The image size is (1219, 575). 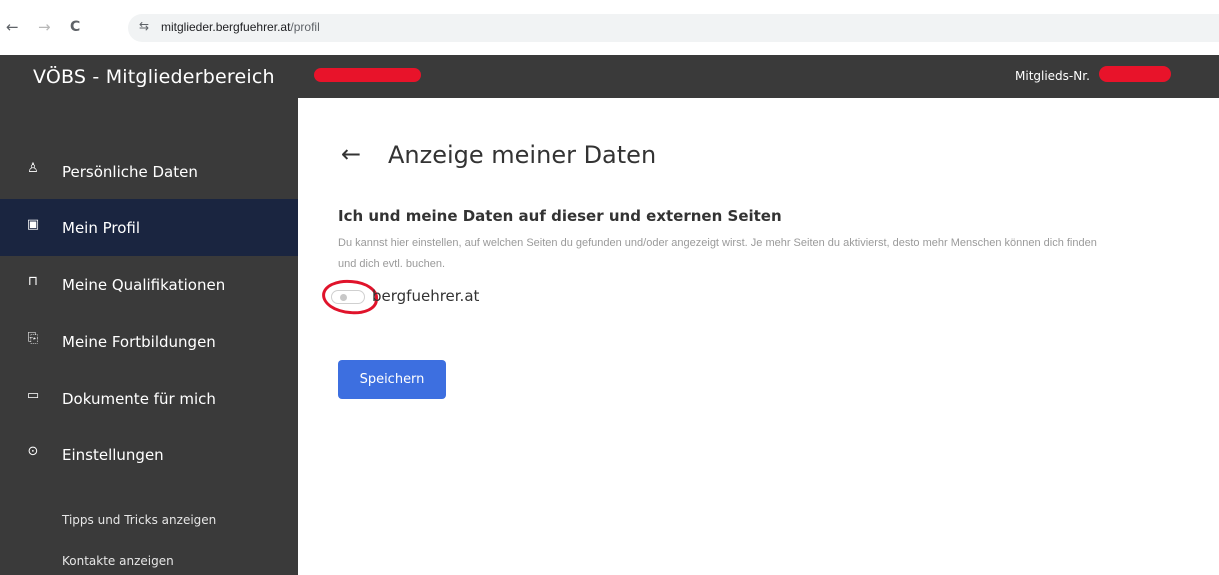 I want to click on sidebar-item-label: Mein Profil, so click(x=101, y=228).